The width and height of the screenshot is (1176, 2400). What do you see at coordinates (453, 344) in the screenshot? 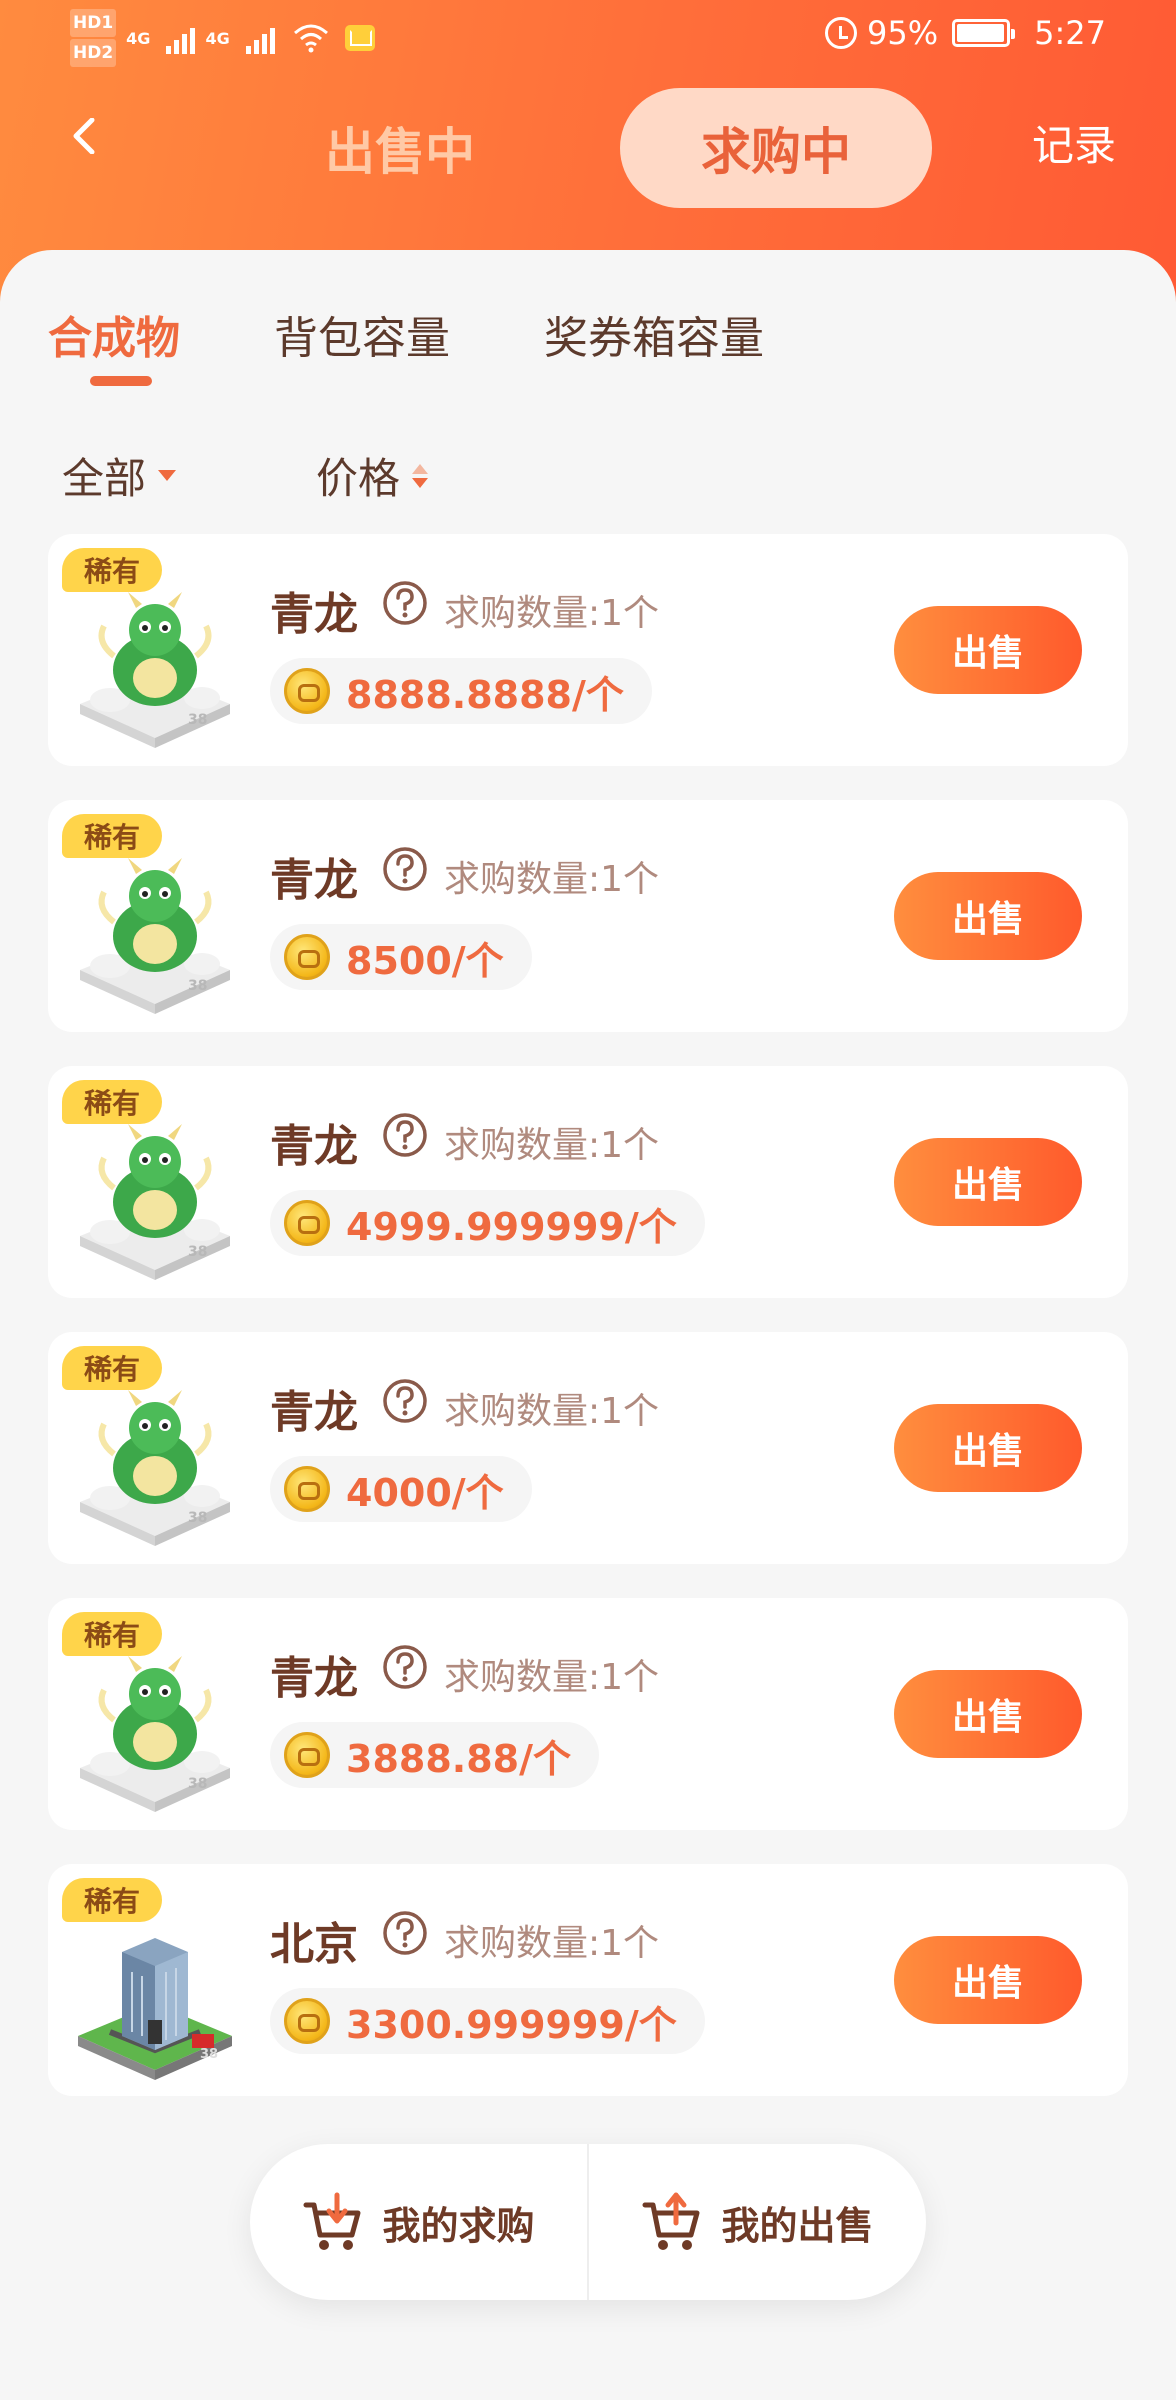
I see `category-tabs: 合成物 背包容量 奖券箱容量` at bounding box center [453, 344].